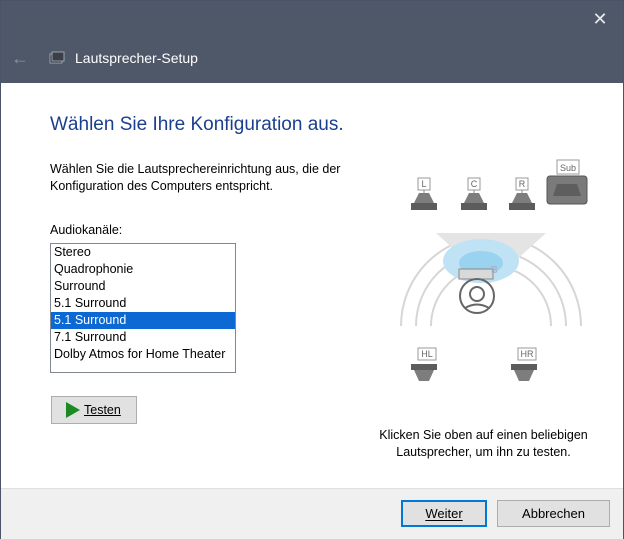 This screenshot has height=539, width=624. I want to click on channel-option: Stereo, so click(143, 252).